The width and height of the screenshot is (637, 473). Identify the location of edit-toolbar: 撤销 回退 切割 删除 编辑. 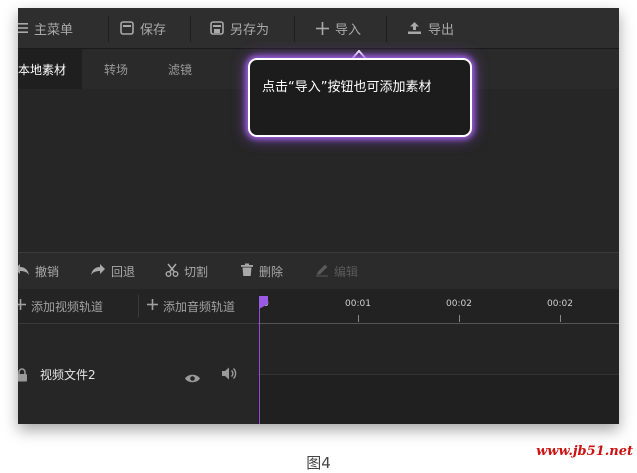
(318, 271).